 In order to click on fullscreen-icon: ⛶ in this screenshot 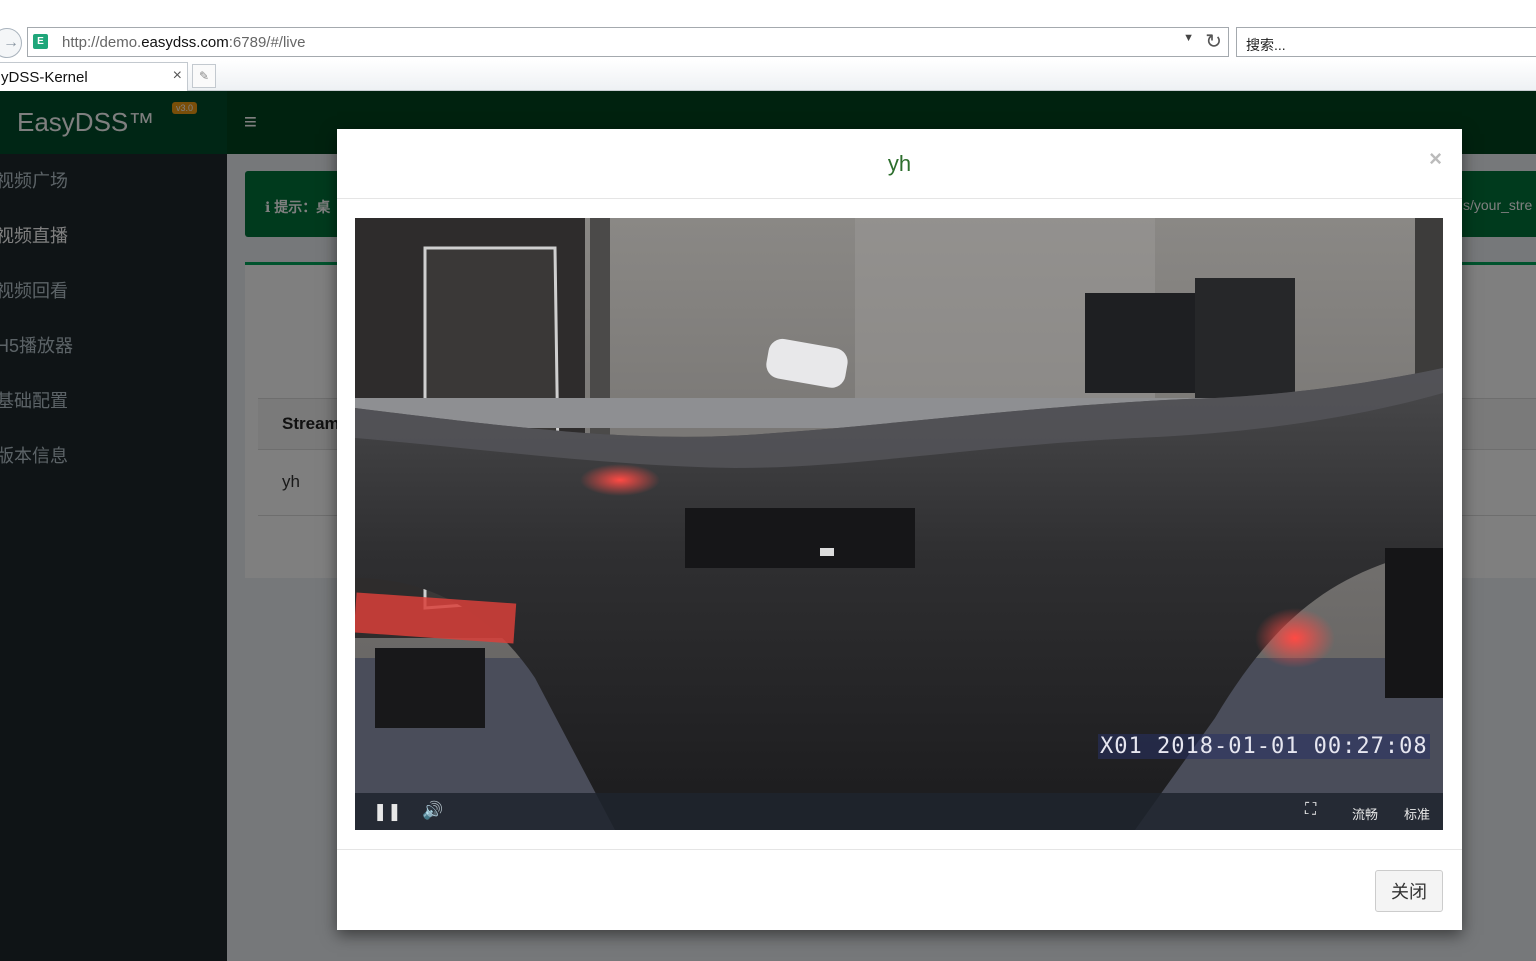, I will do `click(1310, 810)`.